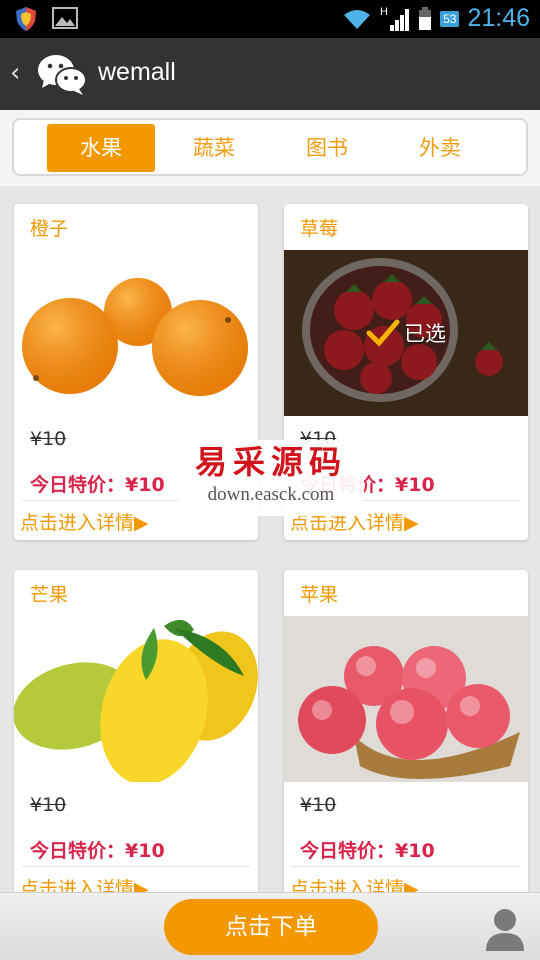  I want to click on check-icon, so click(383, 333).